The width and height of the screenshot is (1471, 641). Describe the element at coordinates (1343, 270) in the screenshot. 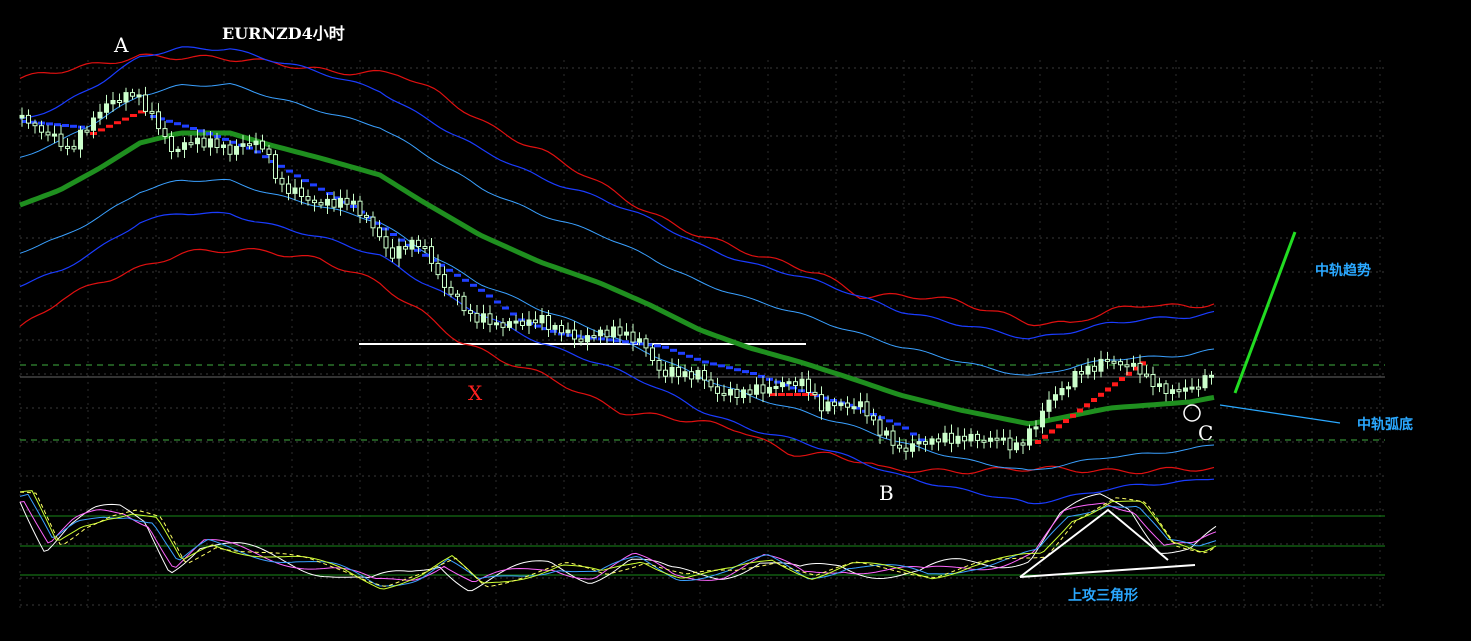

I see `annotation-mid-trend: 中轨趋势` at that location.